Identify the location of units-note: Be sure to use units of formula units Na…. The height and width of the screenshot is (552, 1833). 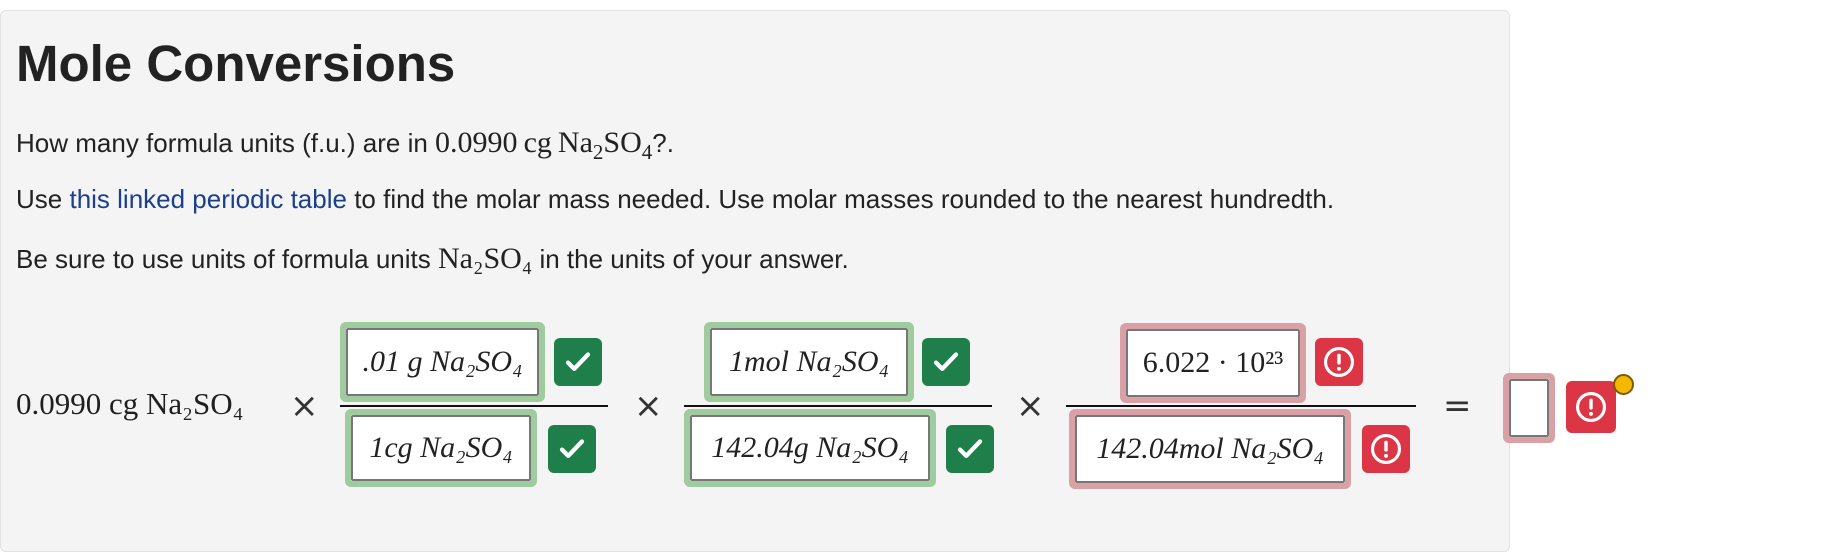
(432, 258).